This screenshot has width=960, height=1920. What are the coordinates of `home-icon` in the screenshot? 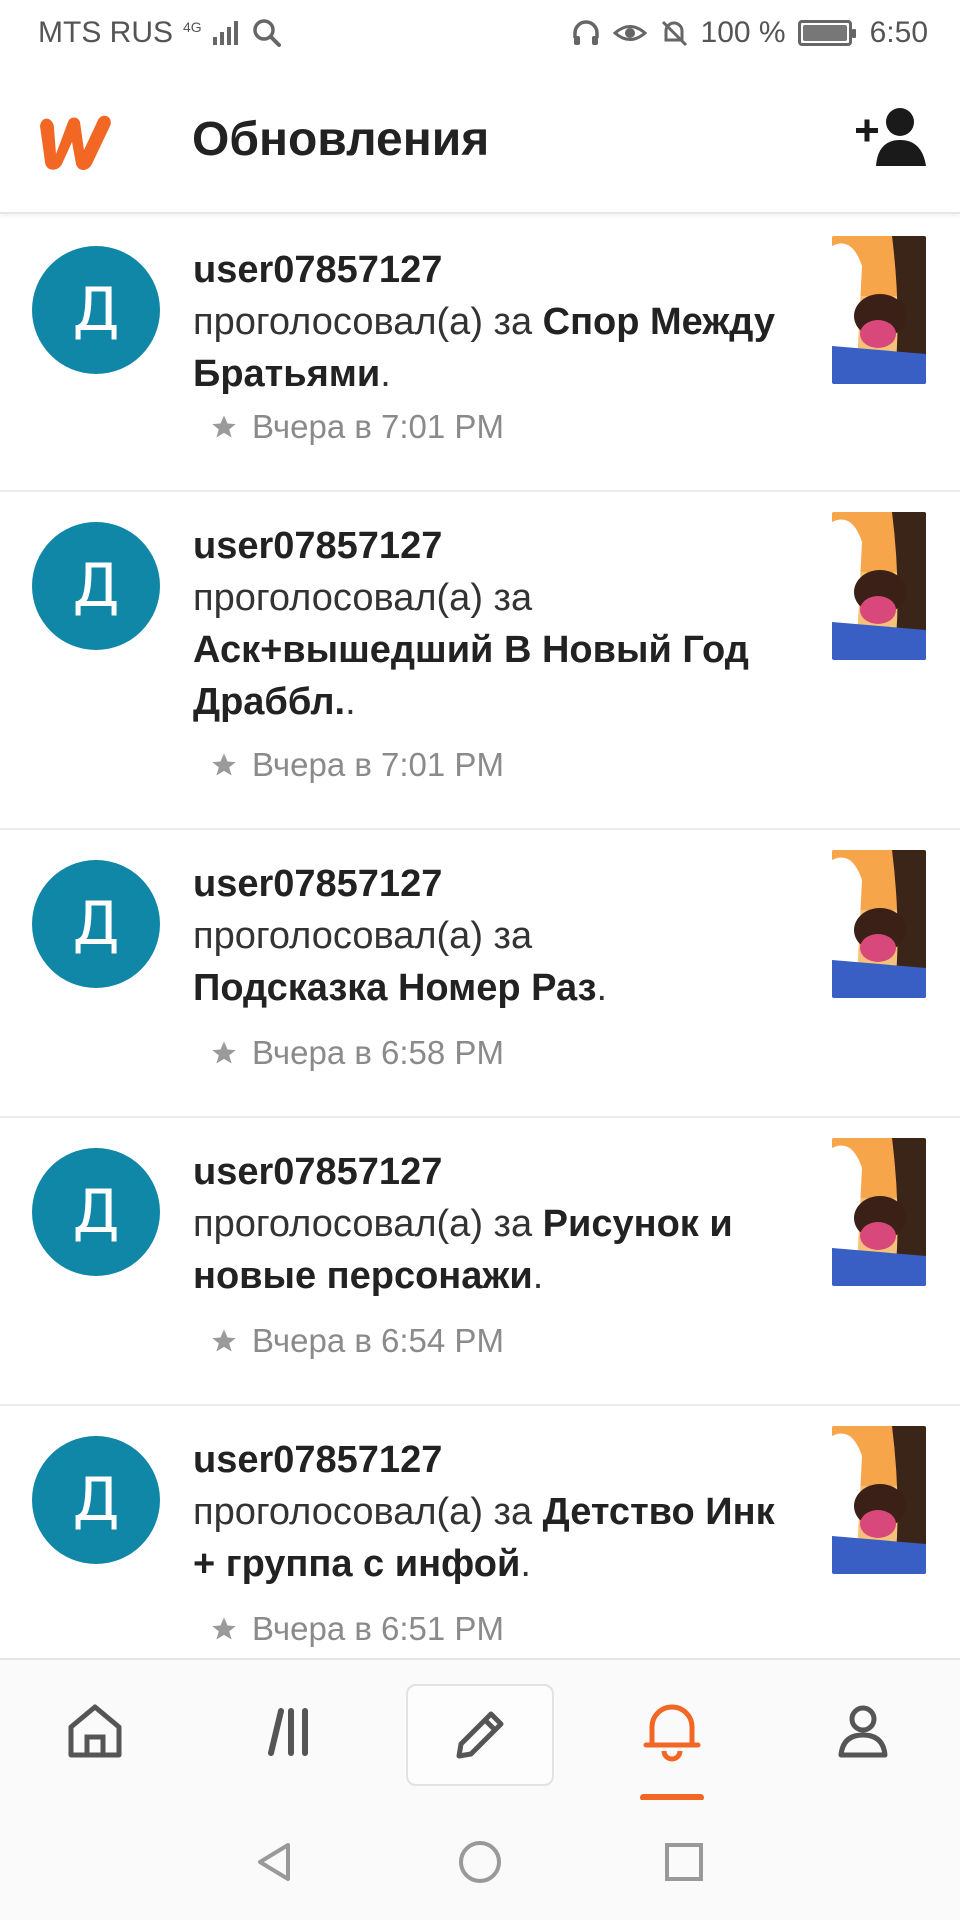 It's located at (95, 1731).